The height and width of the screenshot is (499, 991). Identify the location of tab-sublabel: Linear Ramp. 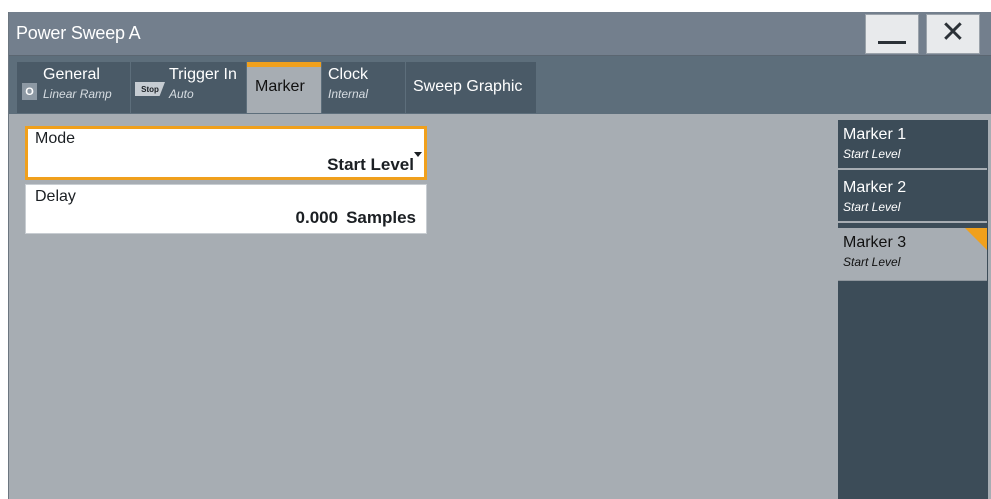
(77, 94).